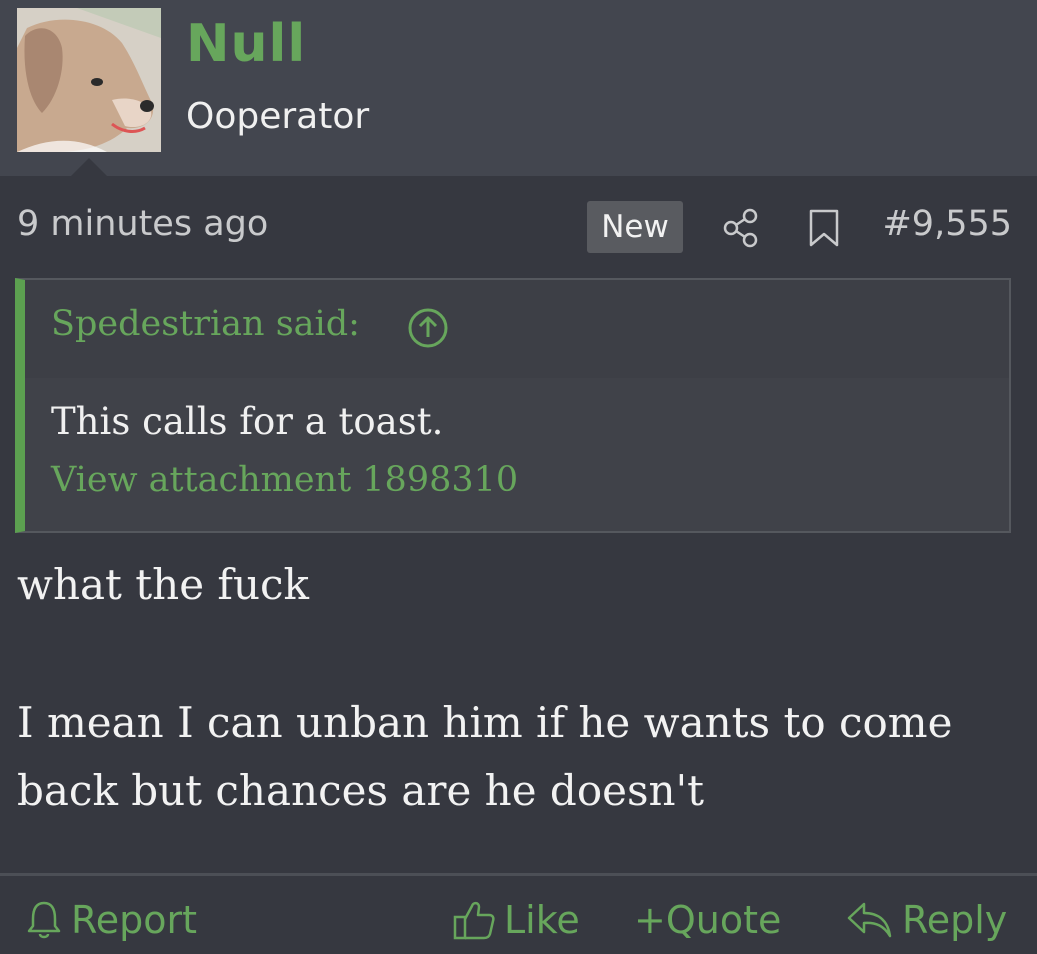  I want to click on report-button: Report, so click(111, 920).